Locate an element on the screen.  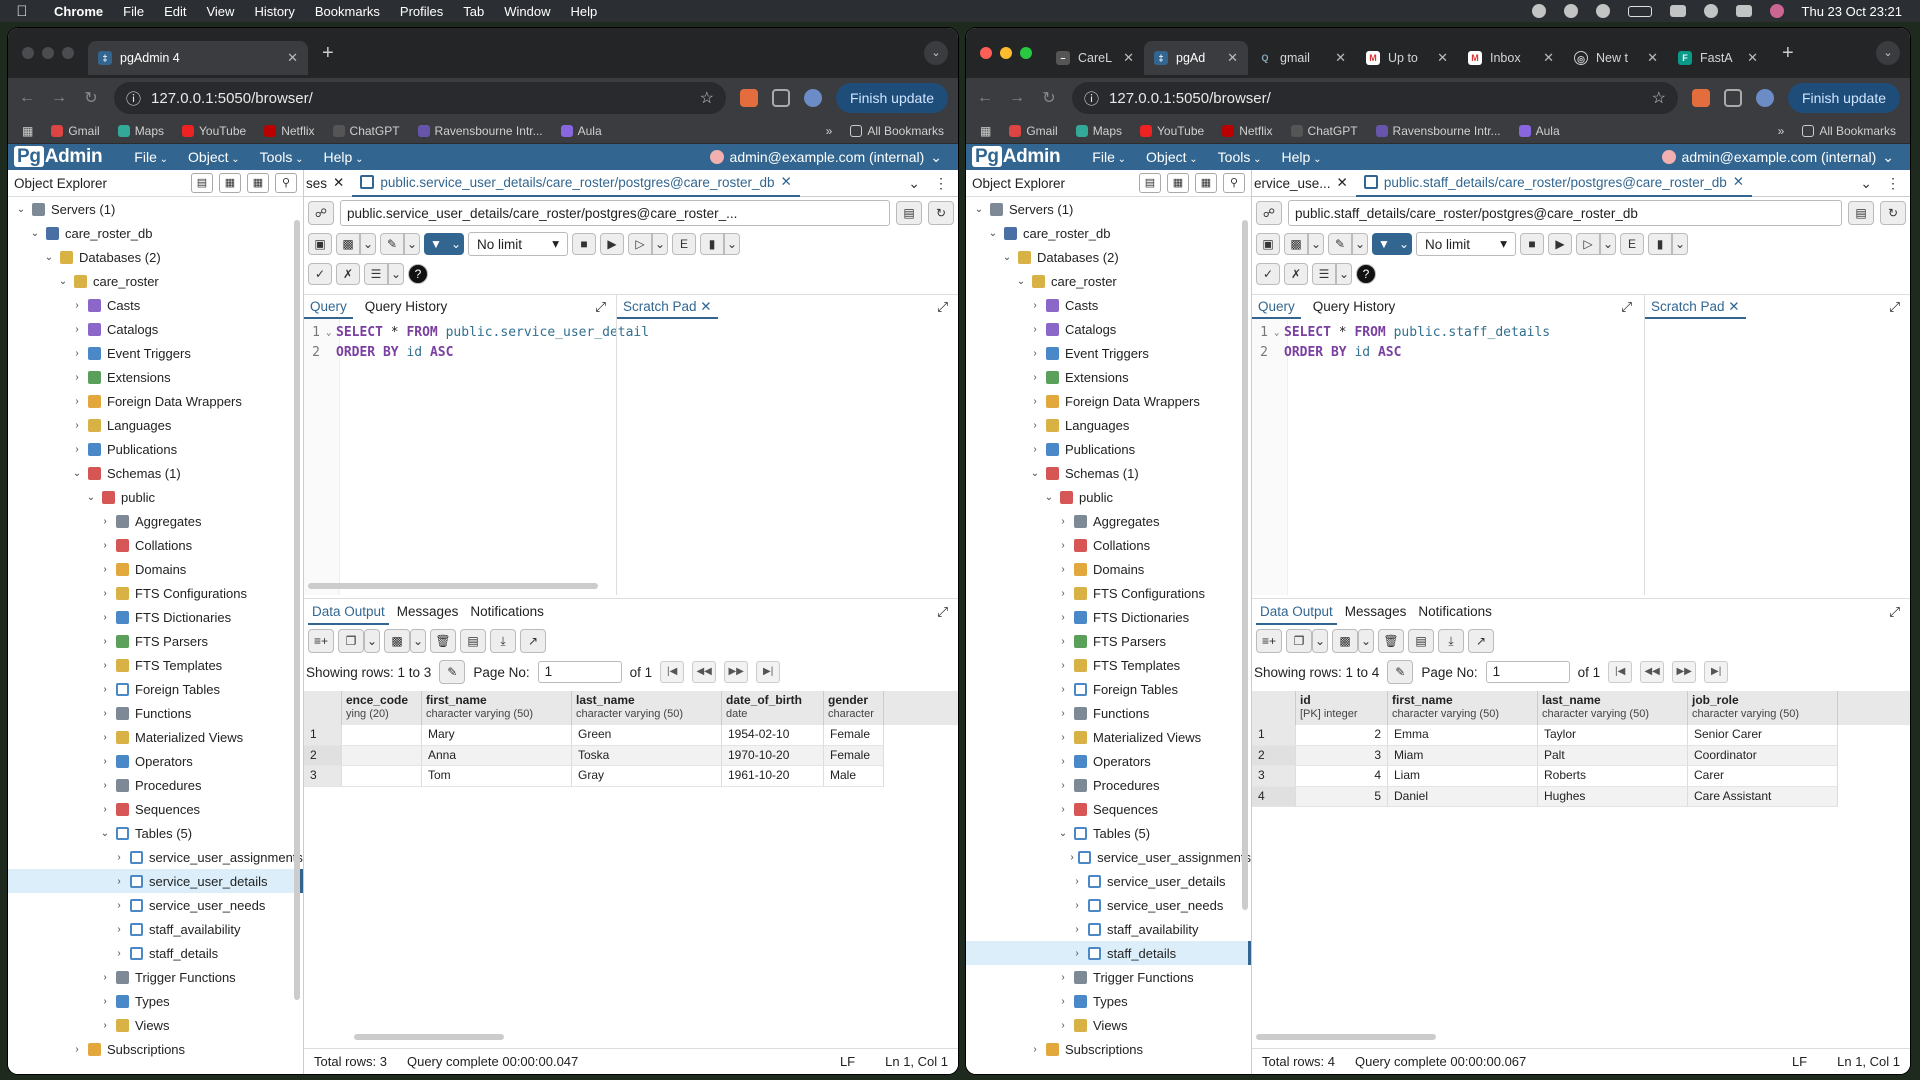
profile-avatar-icon is located at coordinates (1764, 98).